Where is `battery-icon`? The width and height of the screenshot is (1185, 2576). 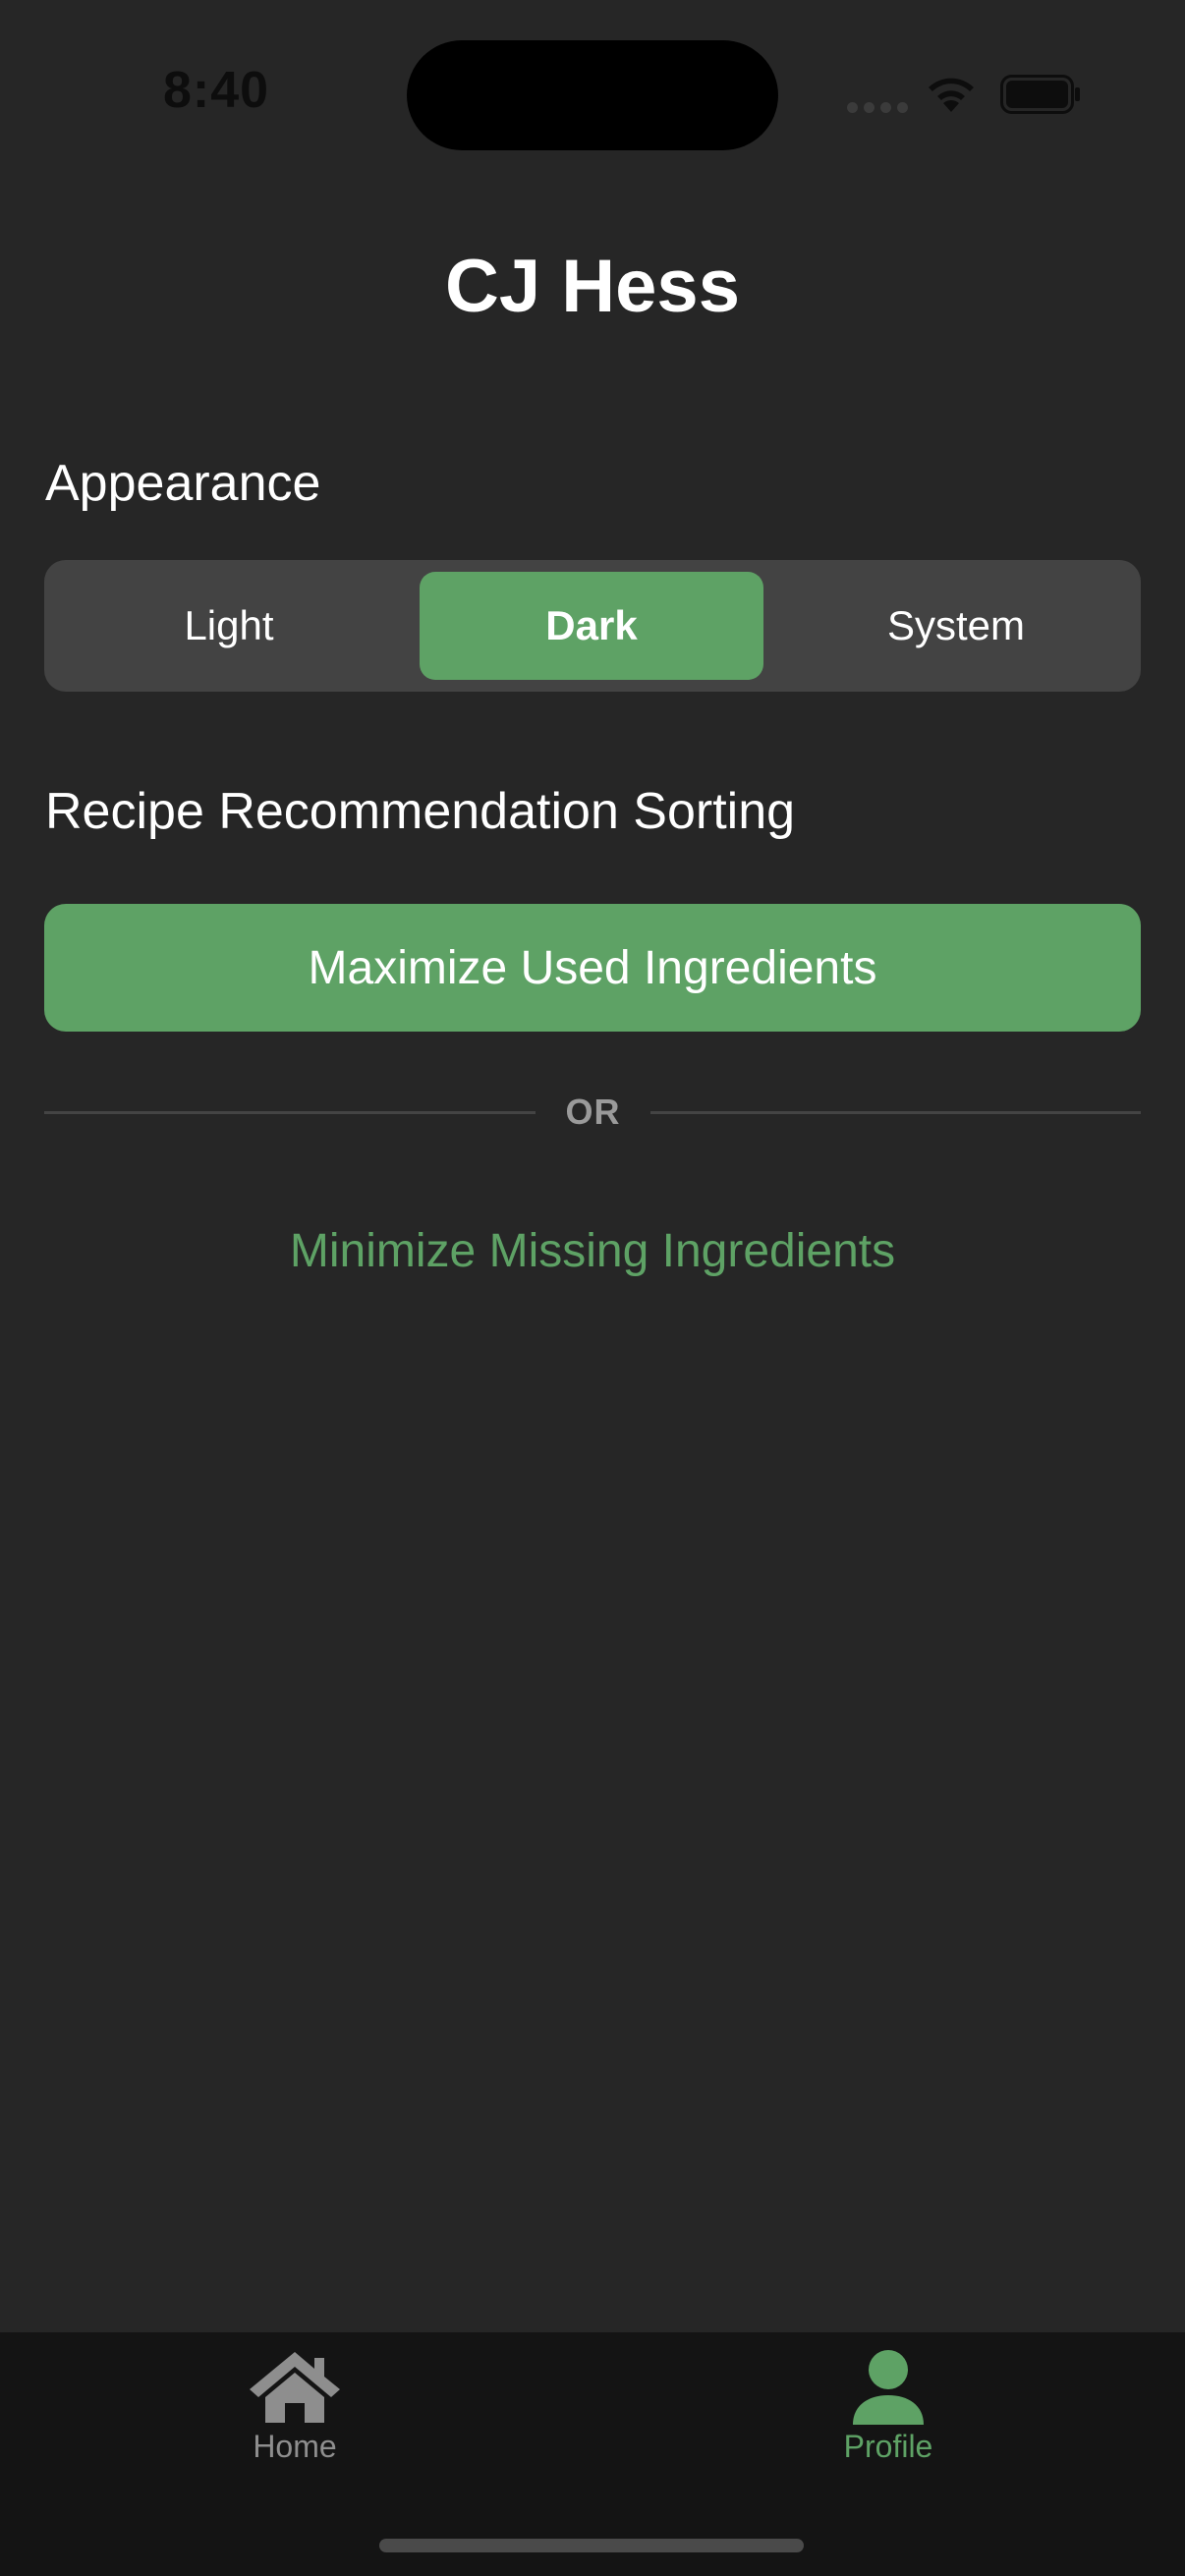 battery-icon is located at coordinates (1040, 94).